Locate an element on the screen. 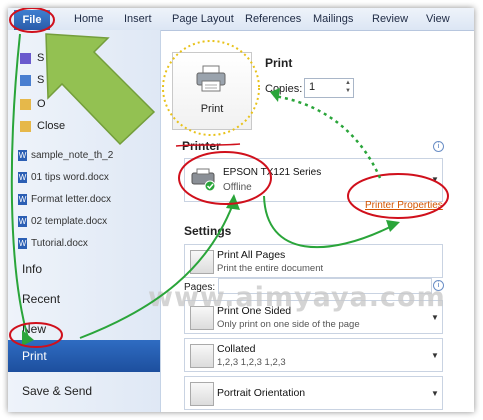  print-button-dotted-circle is located at coordinates (211, 88).